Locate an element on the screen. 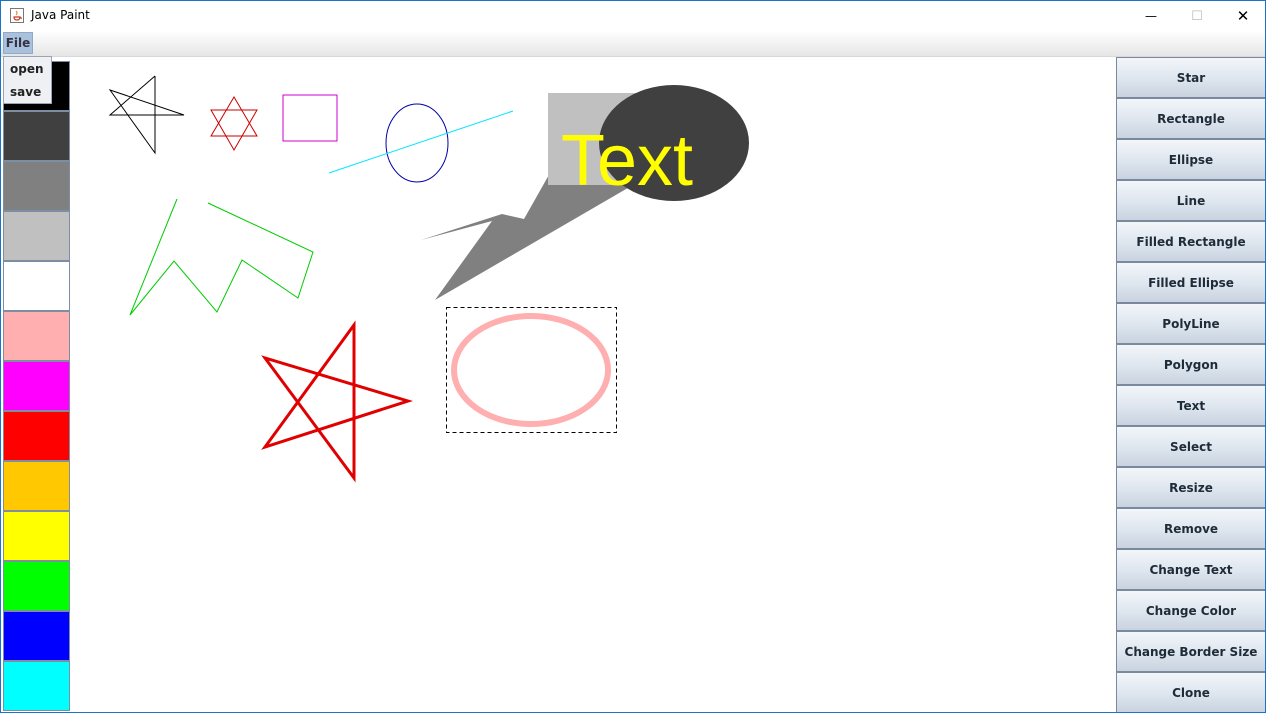 The height and width of the screenshot is (713, 1266). tool-button-filled-rectangle: Filled Rectangle is located at coordinates (1190, 241).